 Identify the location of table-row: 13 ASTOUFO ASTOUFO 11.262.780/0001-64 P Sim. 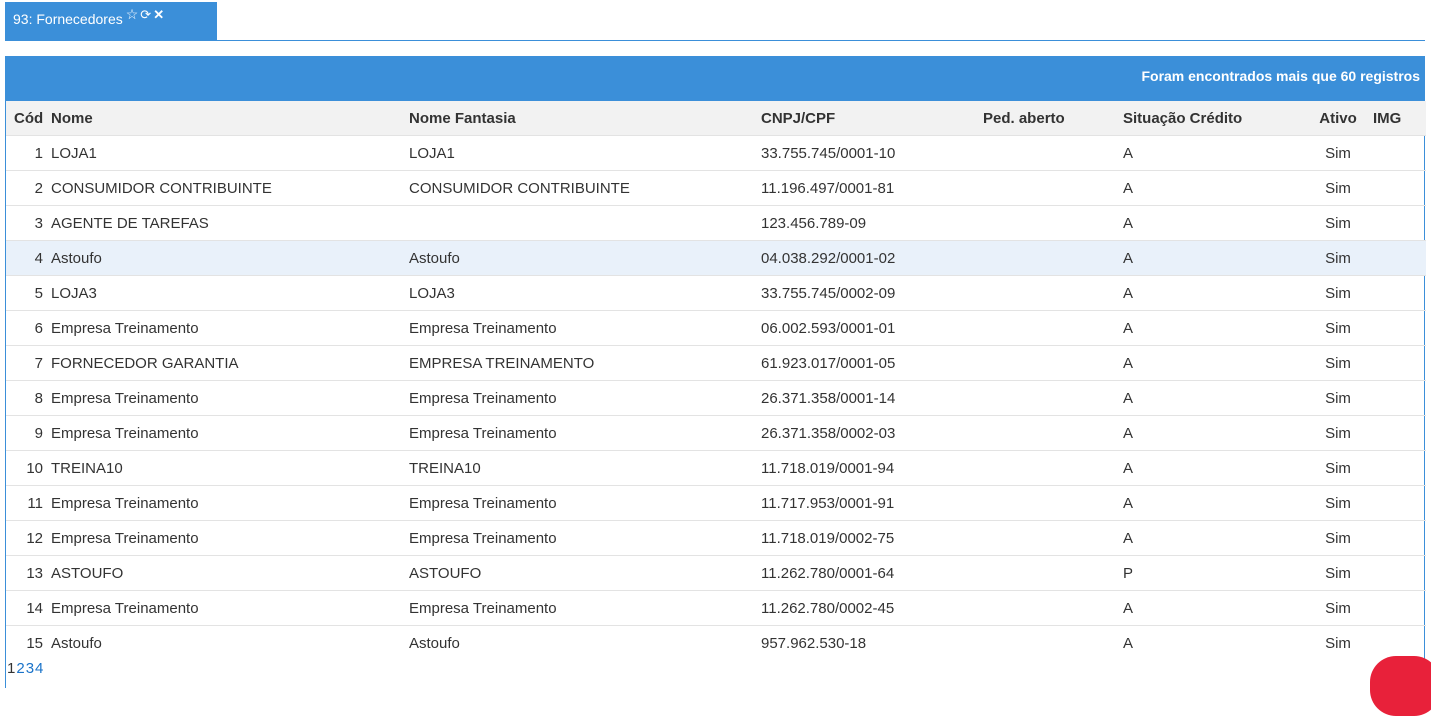
(716, 573).